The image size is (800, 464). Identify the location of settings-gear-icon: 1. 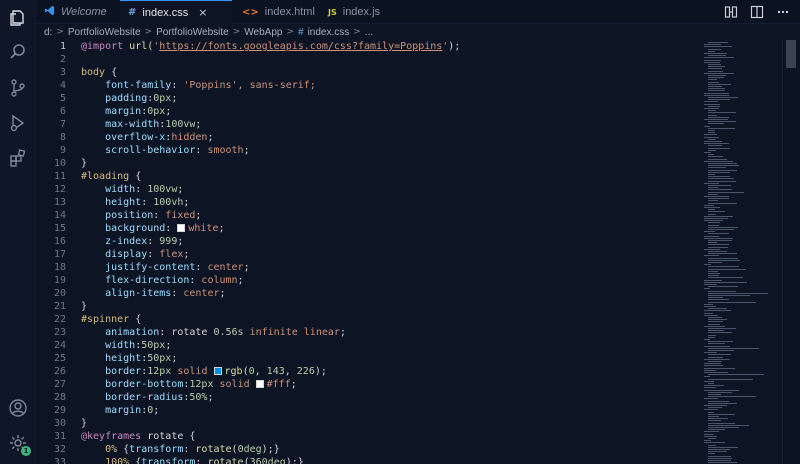
(19, 444).